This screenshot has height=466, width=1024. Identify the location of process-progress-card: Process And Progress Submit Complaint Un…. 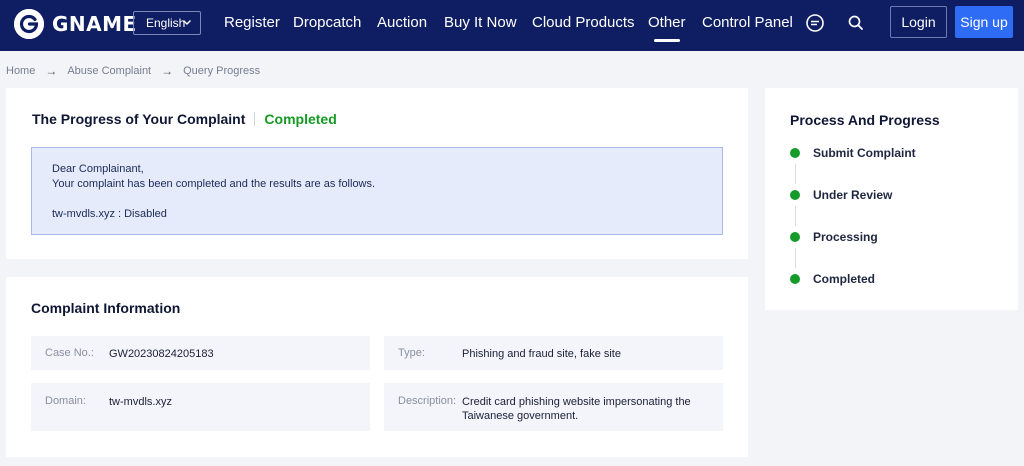
(891, 199).